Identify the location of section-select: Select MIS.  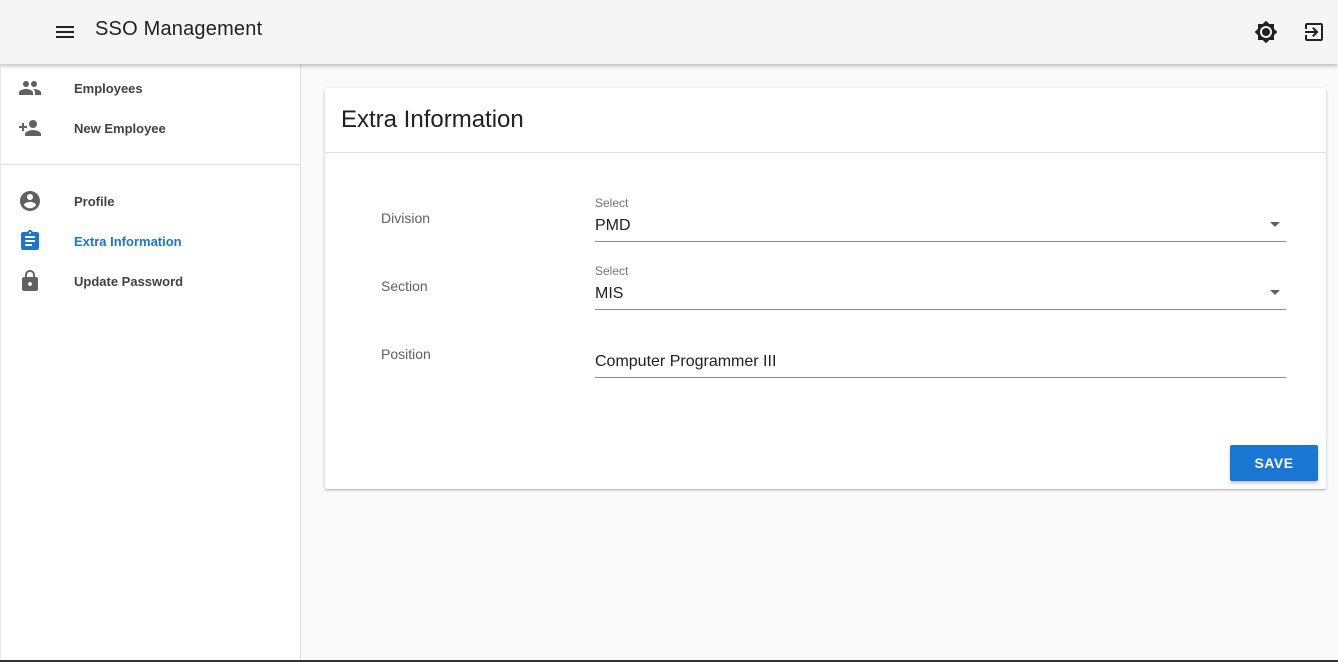
(940, 287).